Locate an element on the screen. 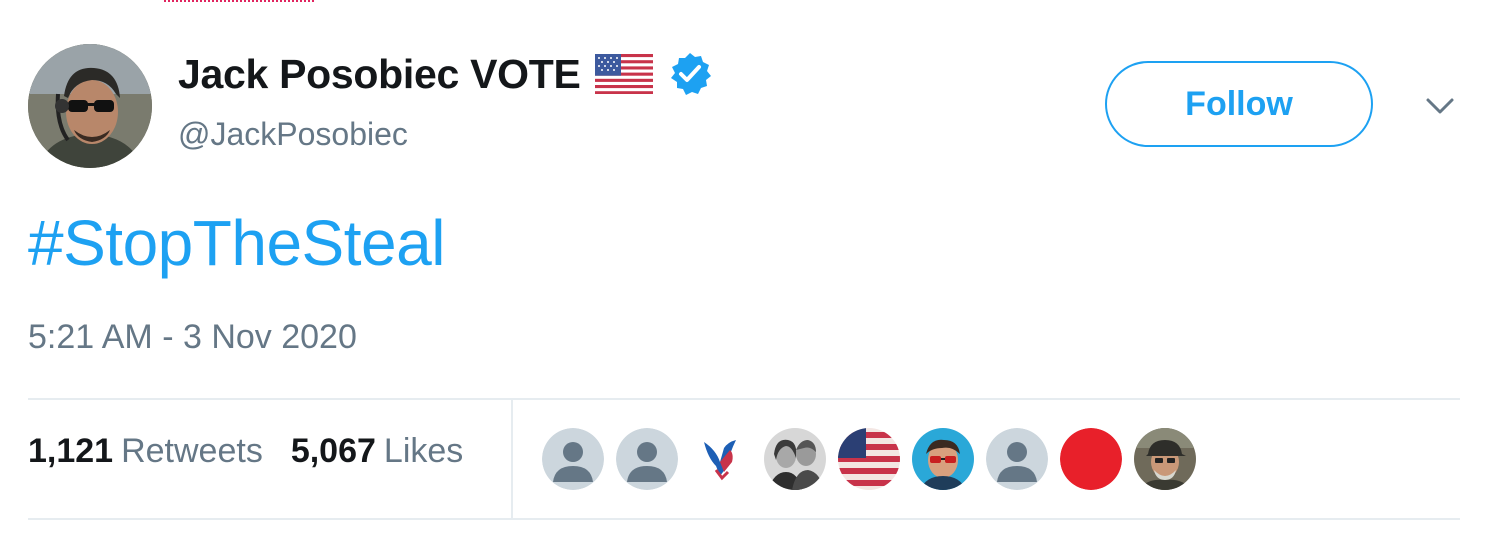  couple-photo-avatar is located at coordinates (795, 459).